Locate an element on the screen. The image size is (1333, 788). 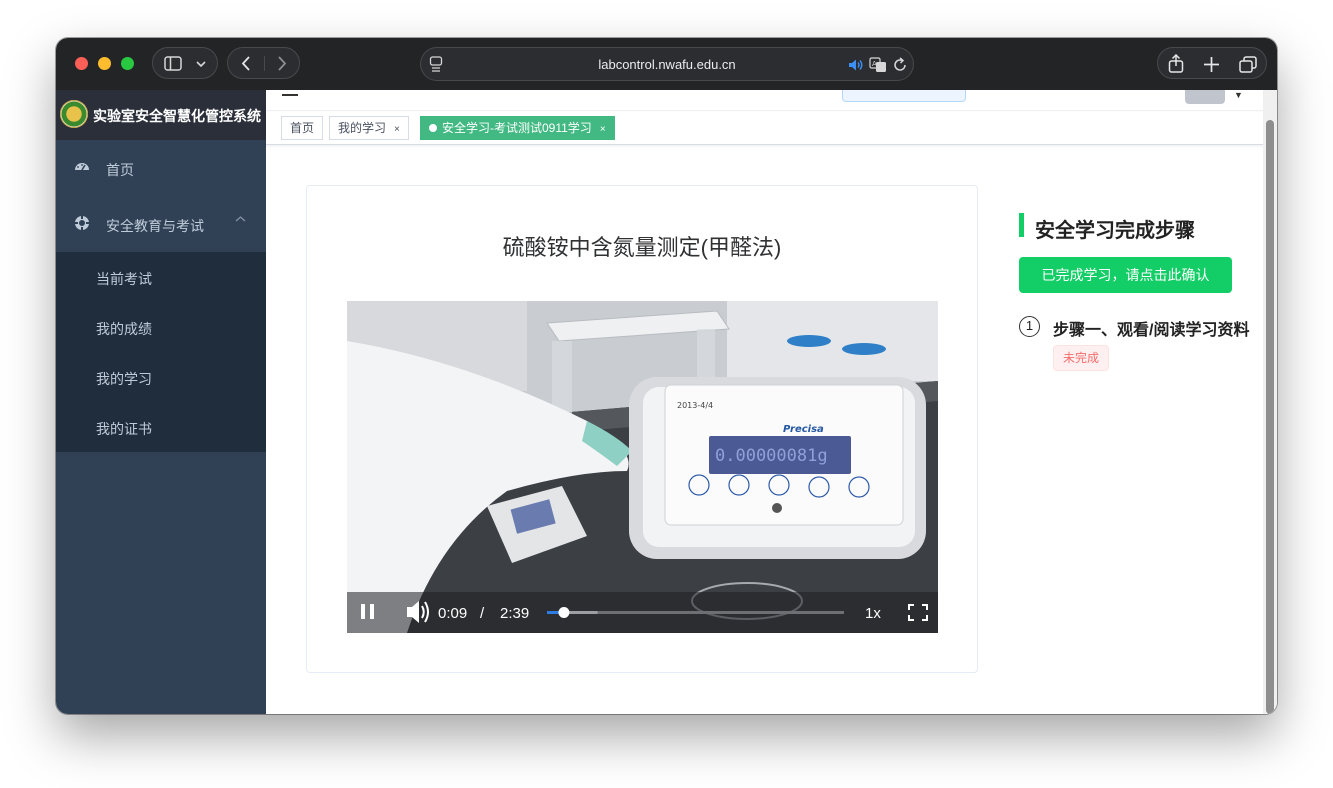
sidebar-item-safety-education: 安全教育与考试 is located at coordinates (161, 224).